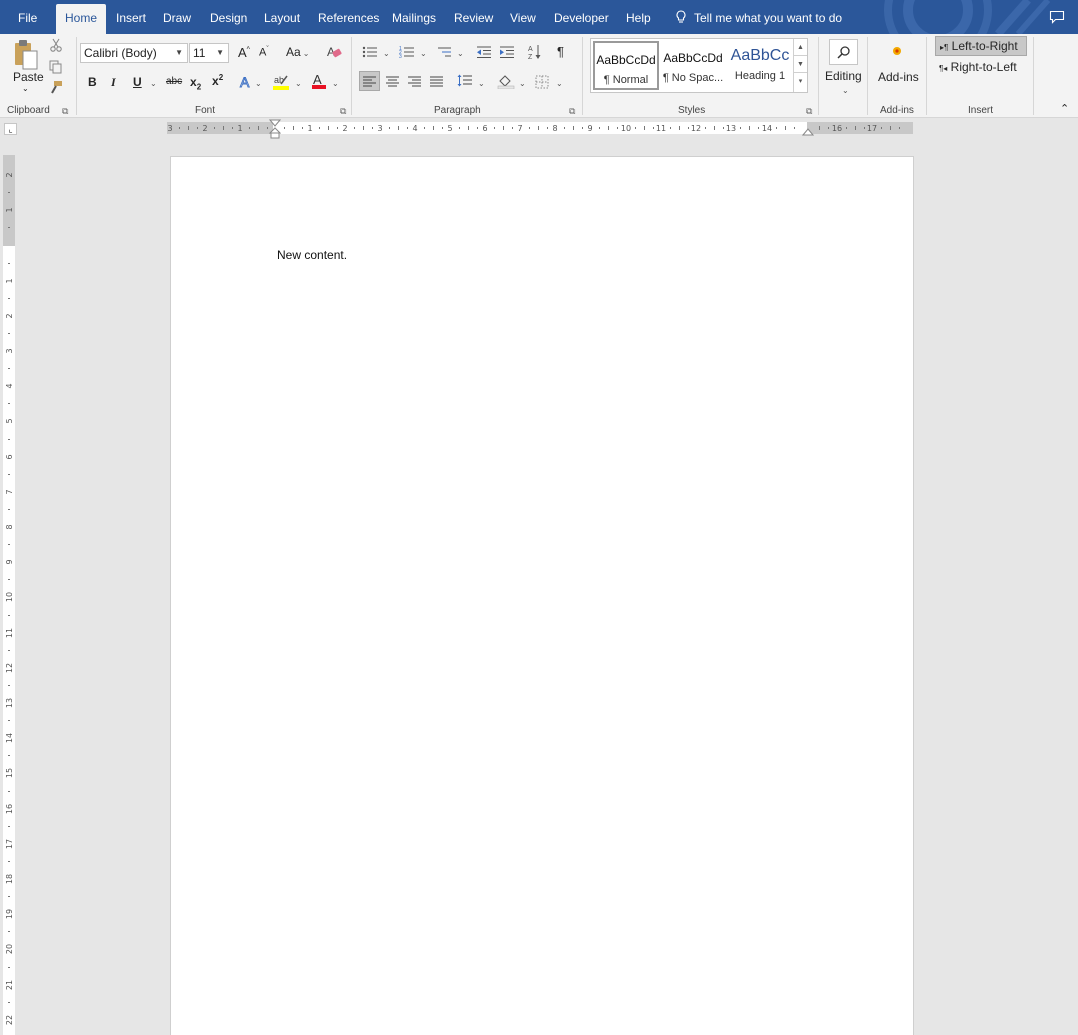 This screenshot has width=1078, height=1035. Describe the element at coordinates (484, 52) in the screenshot. I see `decrease-indent-icon` at that location.